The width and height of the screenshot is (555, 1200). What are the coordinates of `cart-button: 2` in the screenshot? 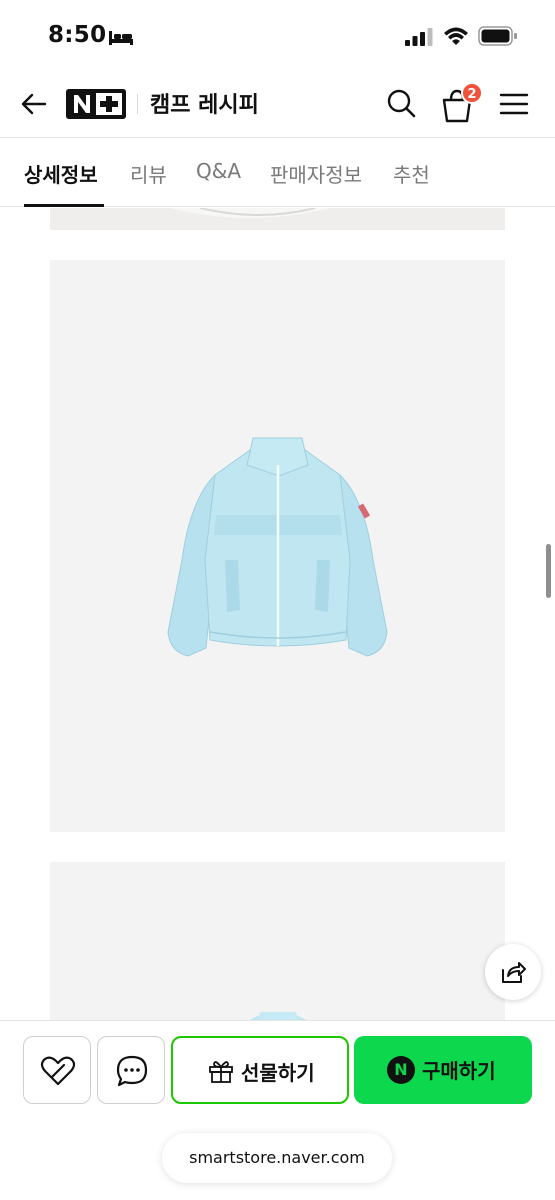 It's located at (460, 104).